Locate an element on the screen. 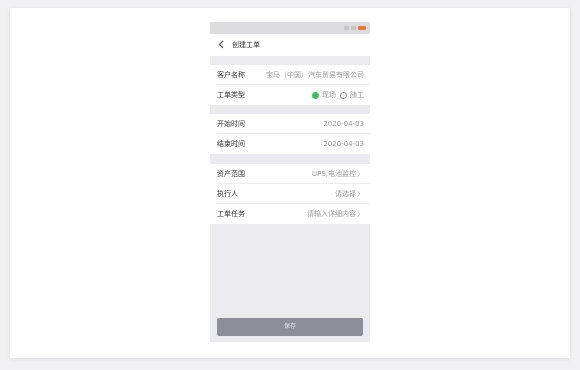  task-value: 请输入详细内容 is located at coordinates (331, 214).